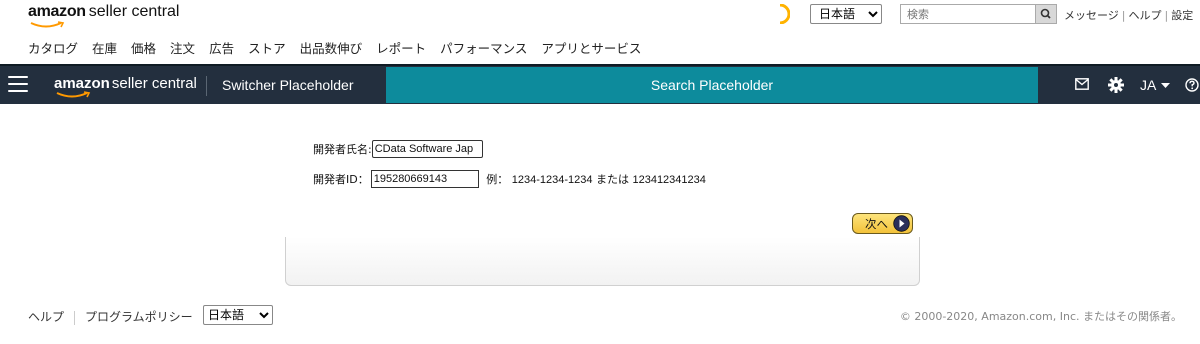  I want to click on nav-item-orders: 注文, so click(182, 48).